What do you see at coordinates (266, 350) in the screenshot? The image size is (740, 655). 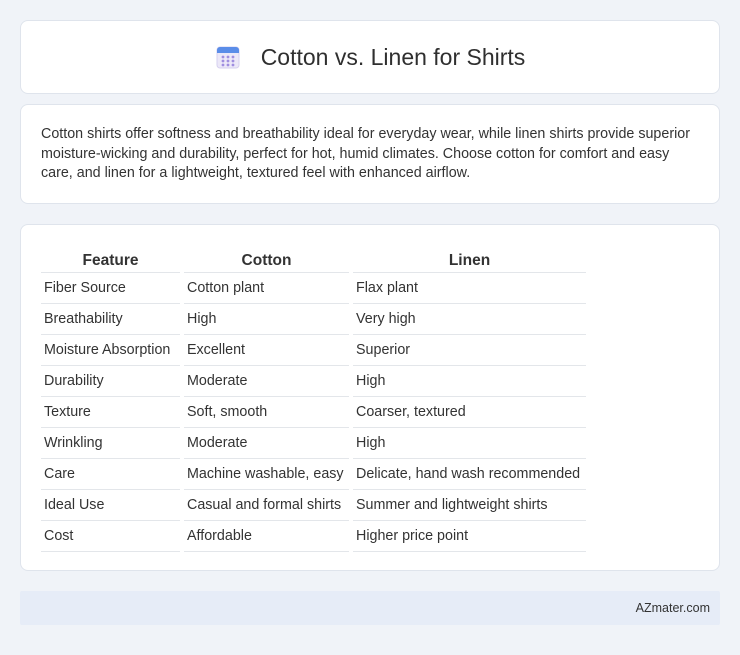 I see `cotton-cell: Excellent` at bounding box center [266, 350].